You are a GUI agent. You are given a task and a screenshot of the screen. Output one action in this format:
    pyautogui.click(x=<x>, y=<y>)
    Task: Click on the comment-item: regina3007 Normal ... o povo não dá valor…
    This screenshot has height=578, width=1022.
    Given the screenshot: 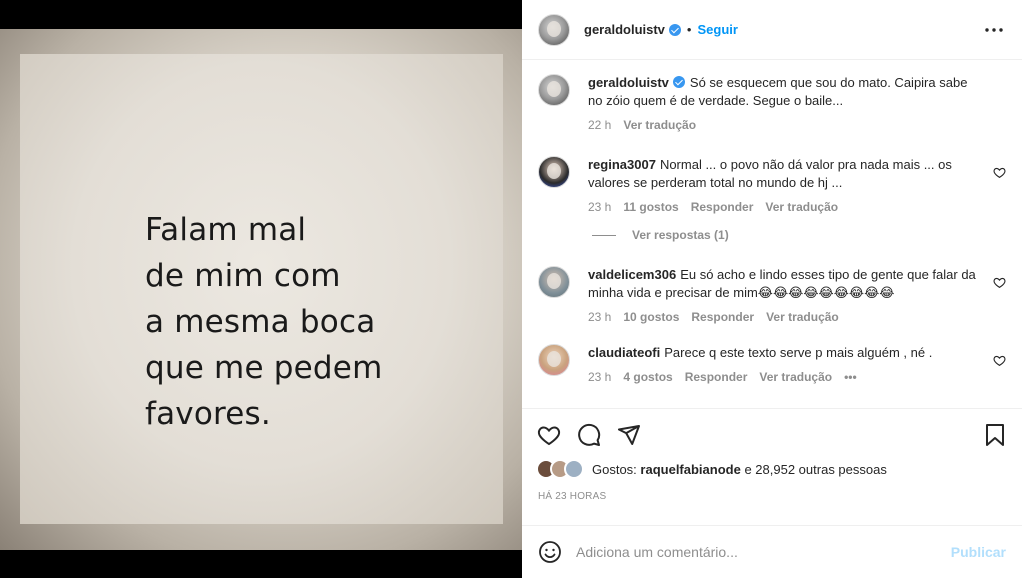 What is the action you would take?
    pyautogui.click(x=772, y=185)
    